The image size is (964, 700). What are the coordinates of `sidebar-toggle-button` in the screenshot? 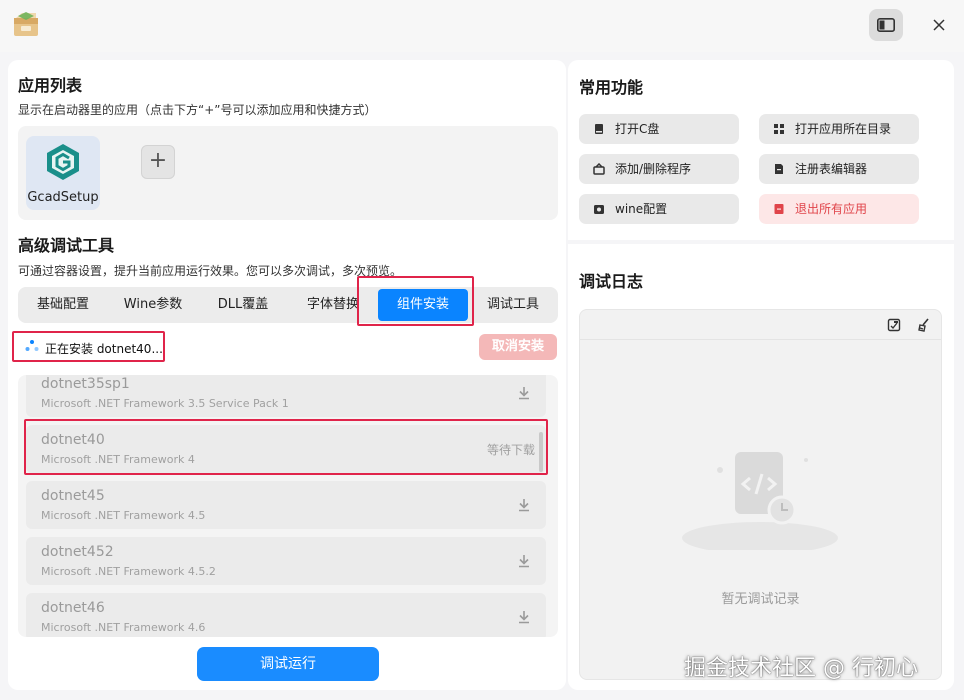 It's located at (886, 25).